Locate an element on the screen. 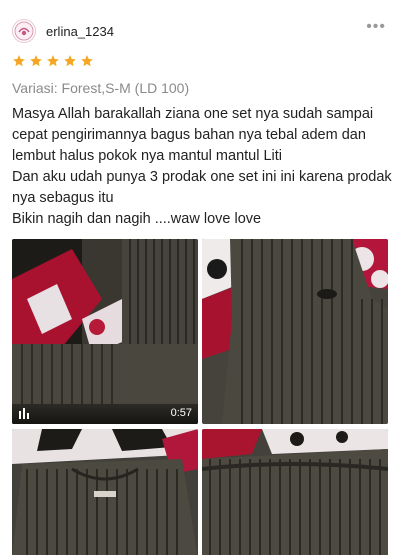 The height and width of the screenshot is (555, 400). star-rating is located at coordinates (53, 61).